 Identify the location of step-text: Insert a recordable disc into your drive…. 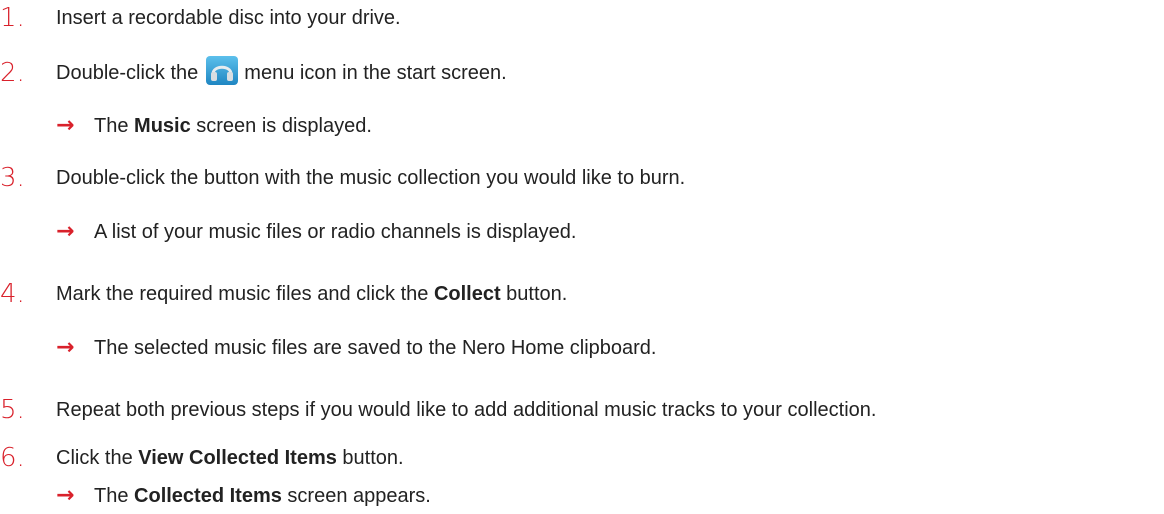
(228, 18).